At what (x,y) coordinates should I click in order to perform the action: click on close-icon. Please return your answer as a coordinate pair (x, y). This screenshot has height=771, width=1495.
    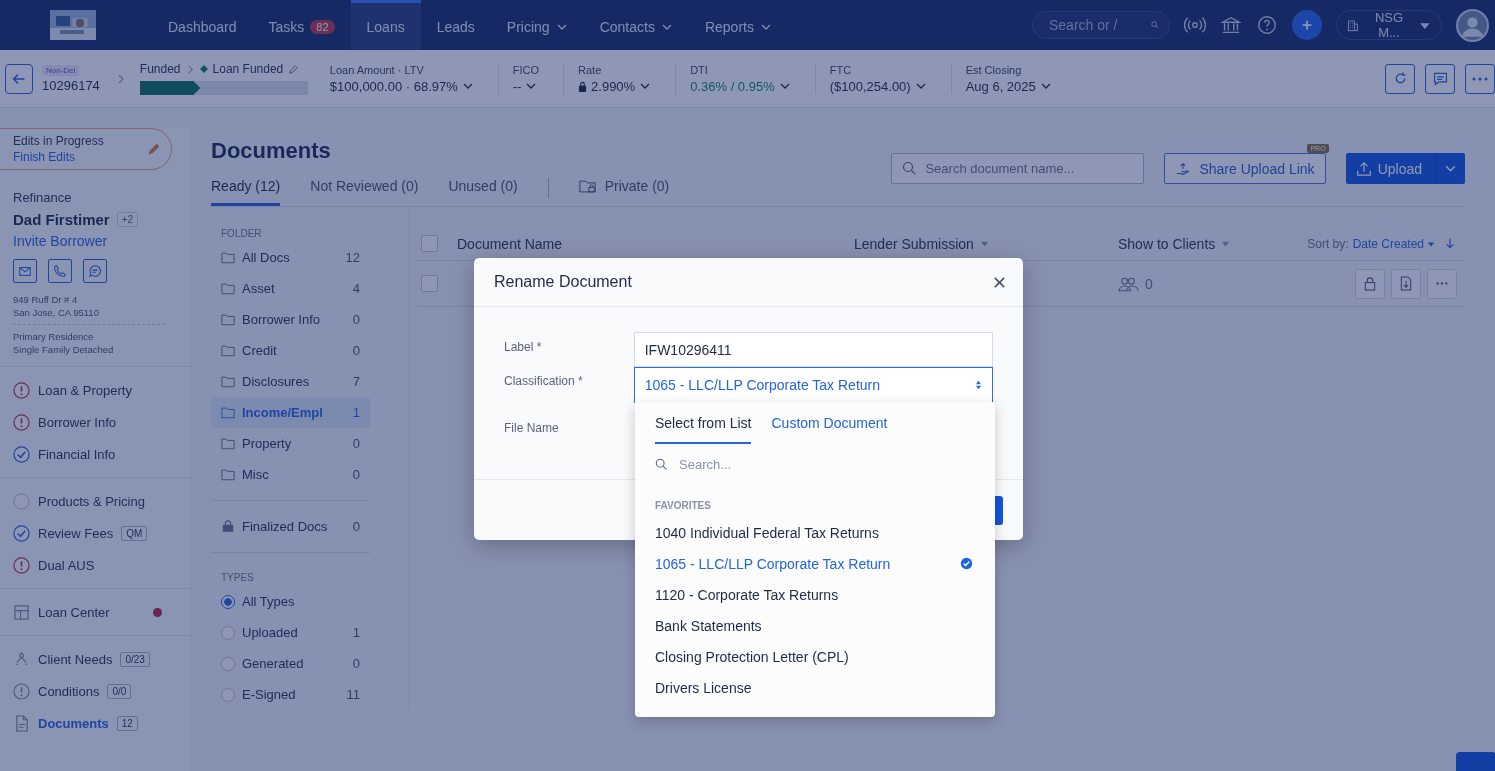
    Looking at the image, I should click on (999, 282).